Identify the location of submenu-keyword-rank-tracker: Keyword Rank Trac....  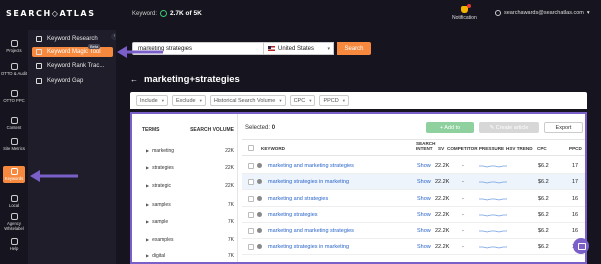
(72, 66).